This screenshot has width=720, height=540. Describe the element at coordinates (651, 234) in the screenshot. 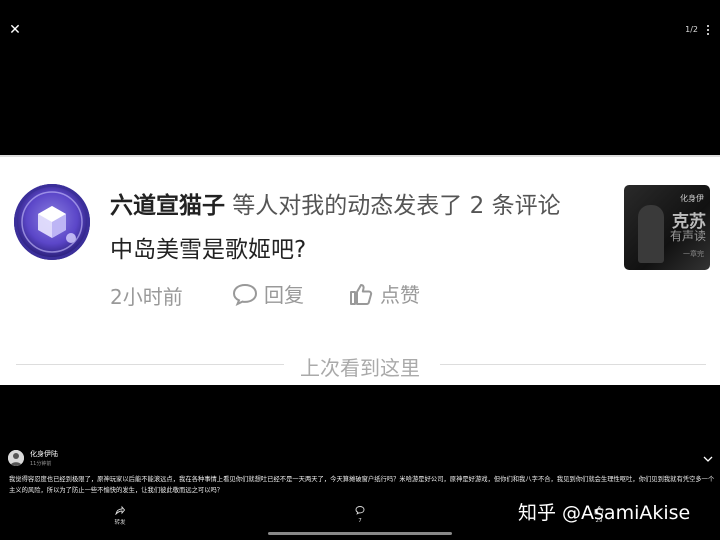

I see `figure-silhouette` at that location.